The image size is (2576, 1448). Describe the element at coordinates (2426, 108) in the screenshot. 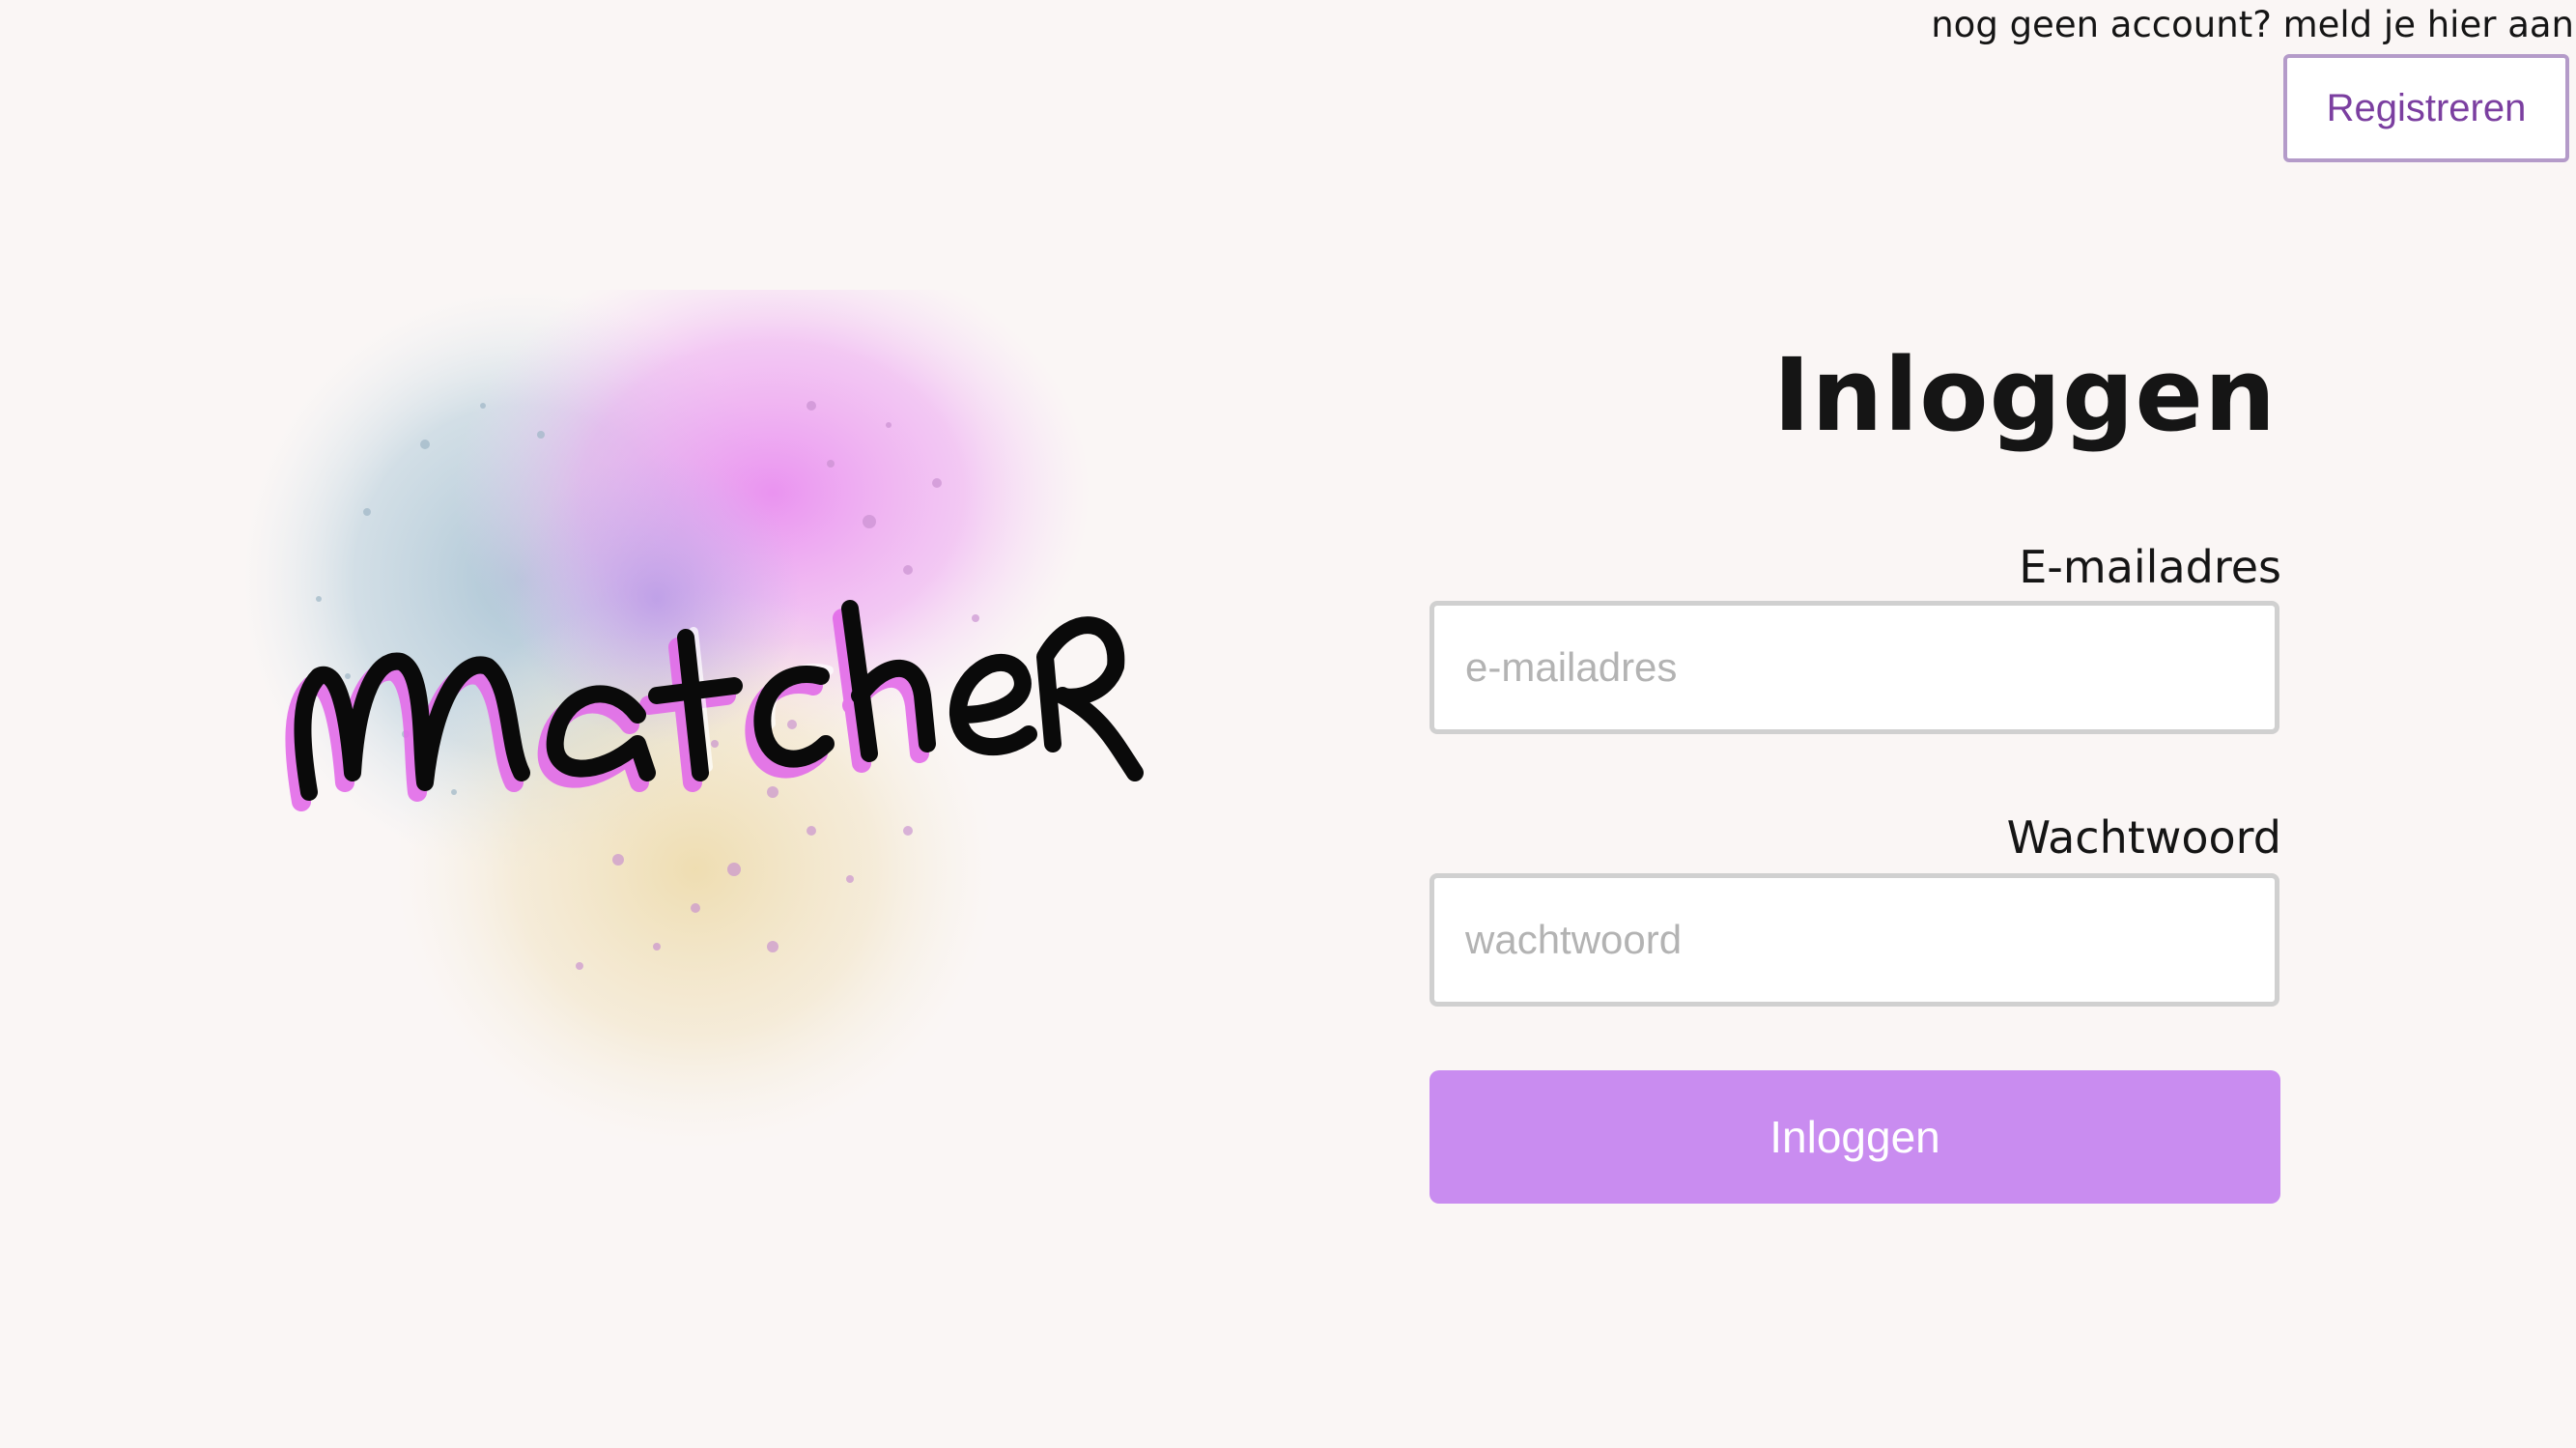

I see `register-button: Registreren` at that location.